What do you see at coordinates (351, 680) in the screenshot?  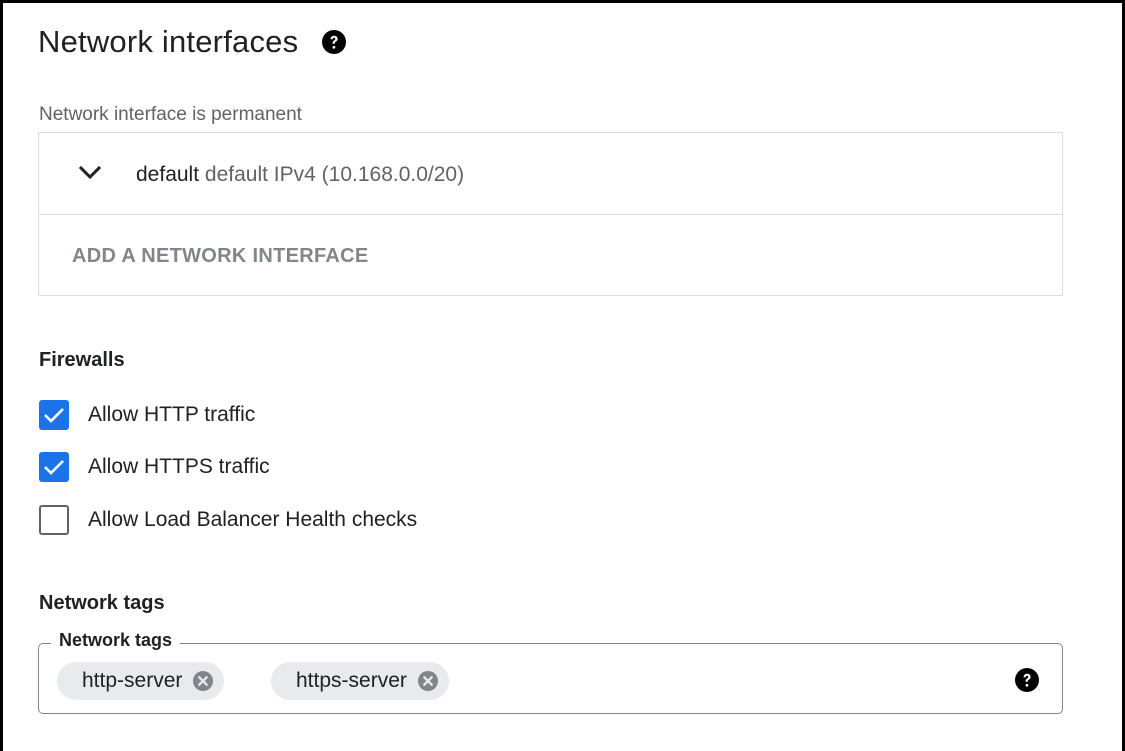 I see `tag-chip-label: https-server` at bounding box center [351, 680].